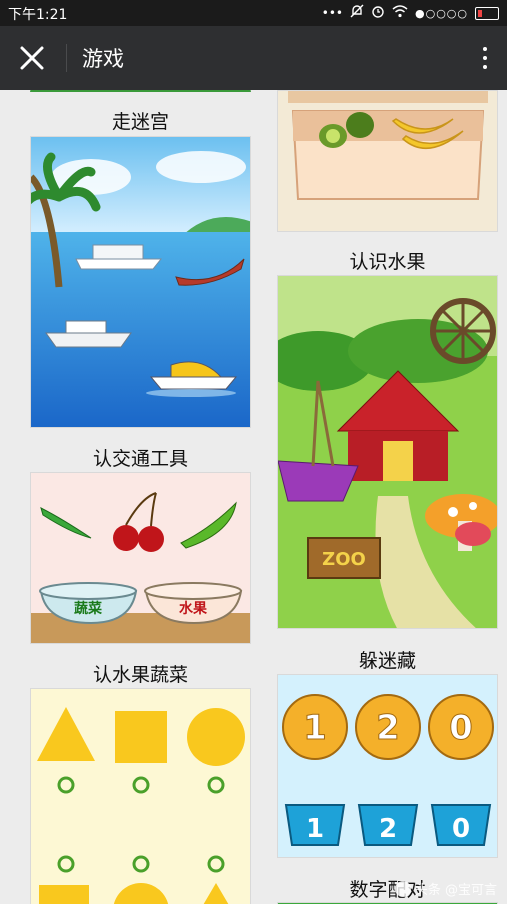  Describe the element at coordinates (461, 829) in the screenshot. I see `number-cup: 0` at that location.